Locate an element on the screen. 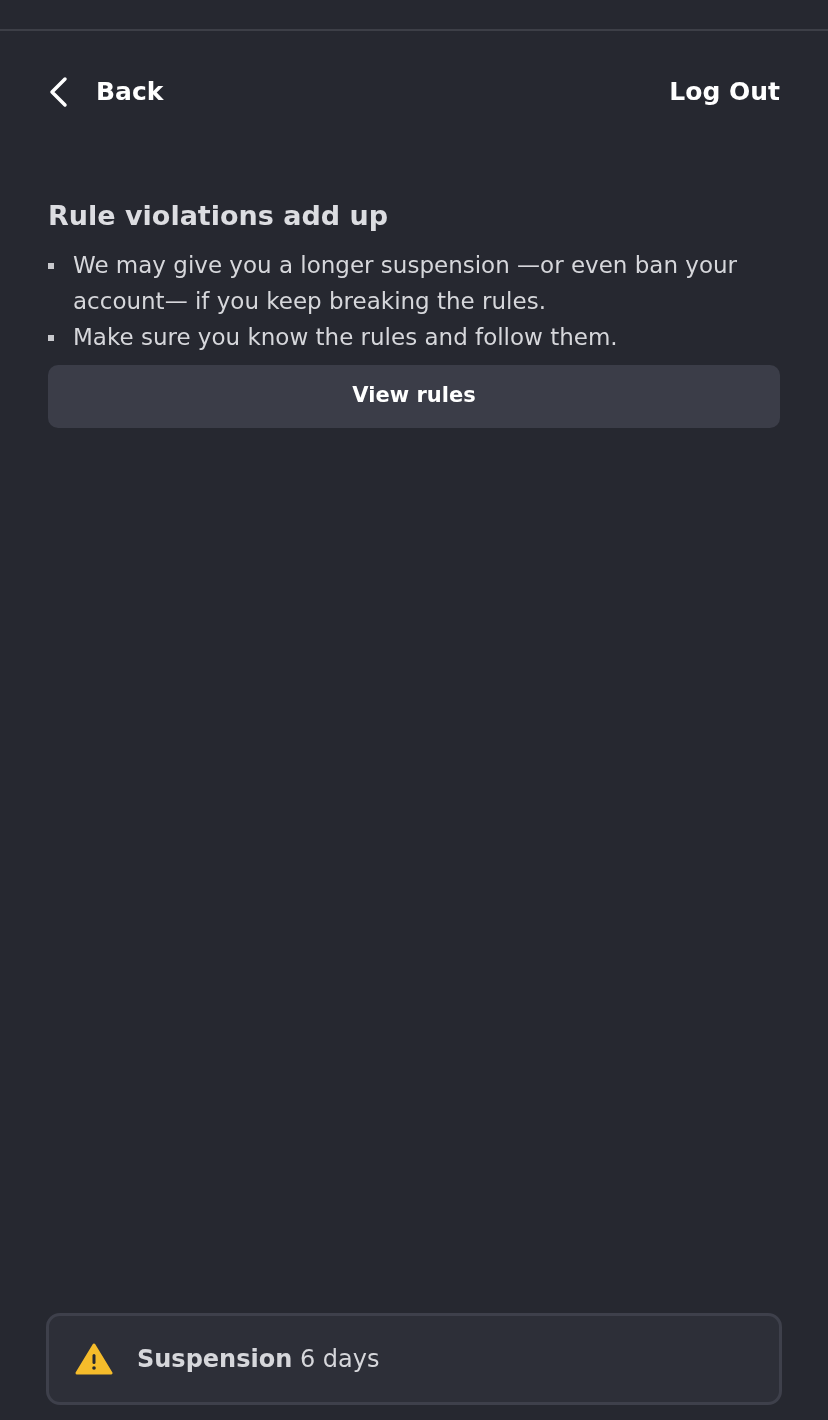  logout-button: Log Out is located at coordinates (724, 92).